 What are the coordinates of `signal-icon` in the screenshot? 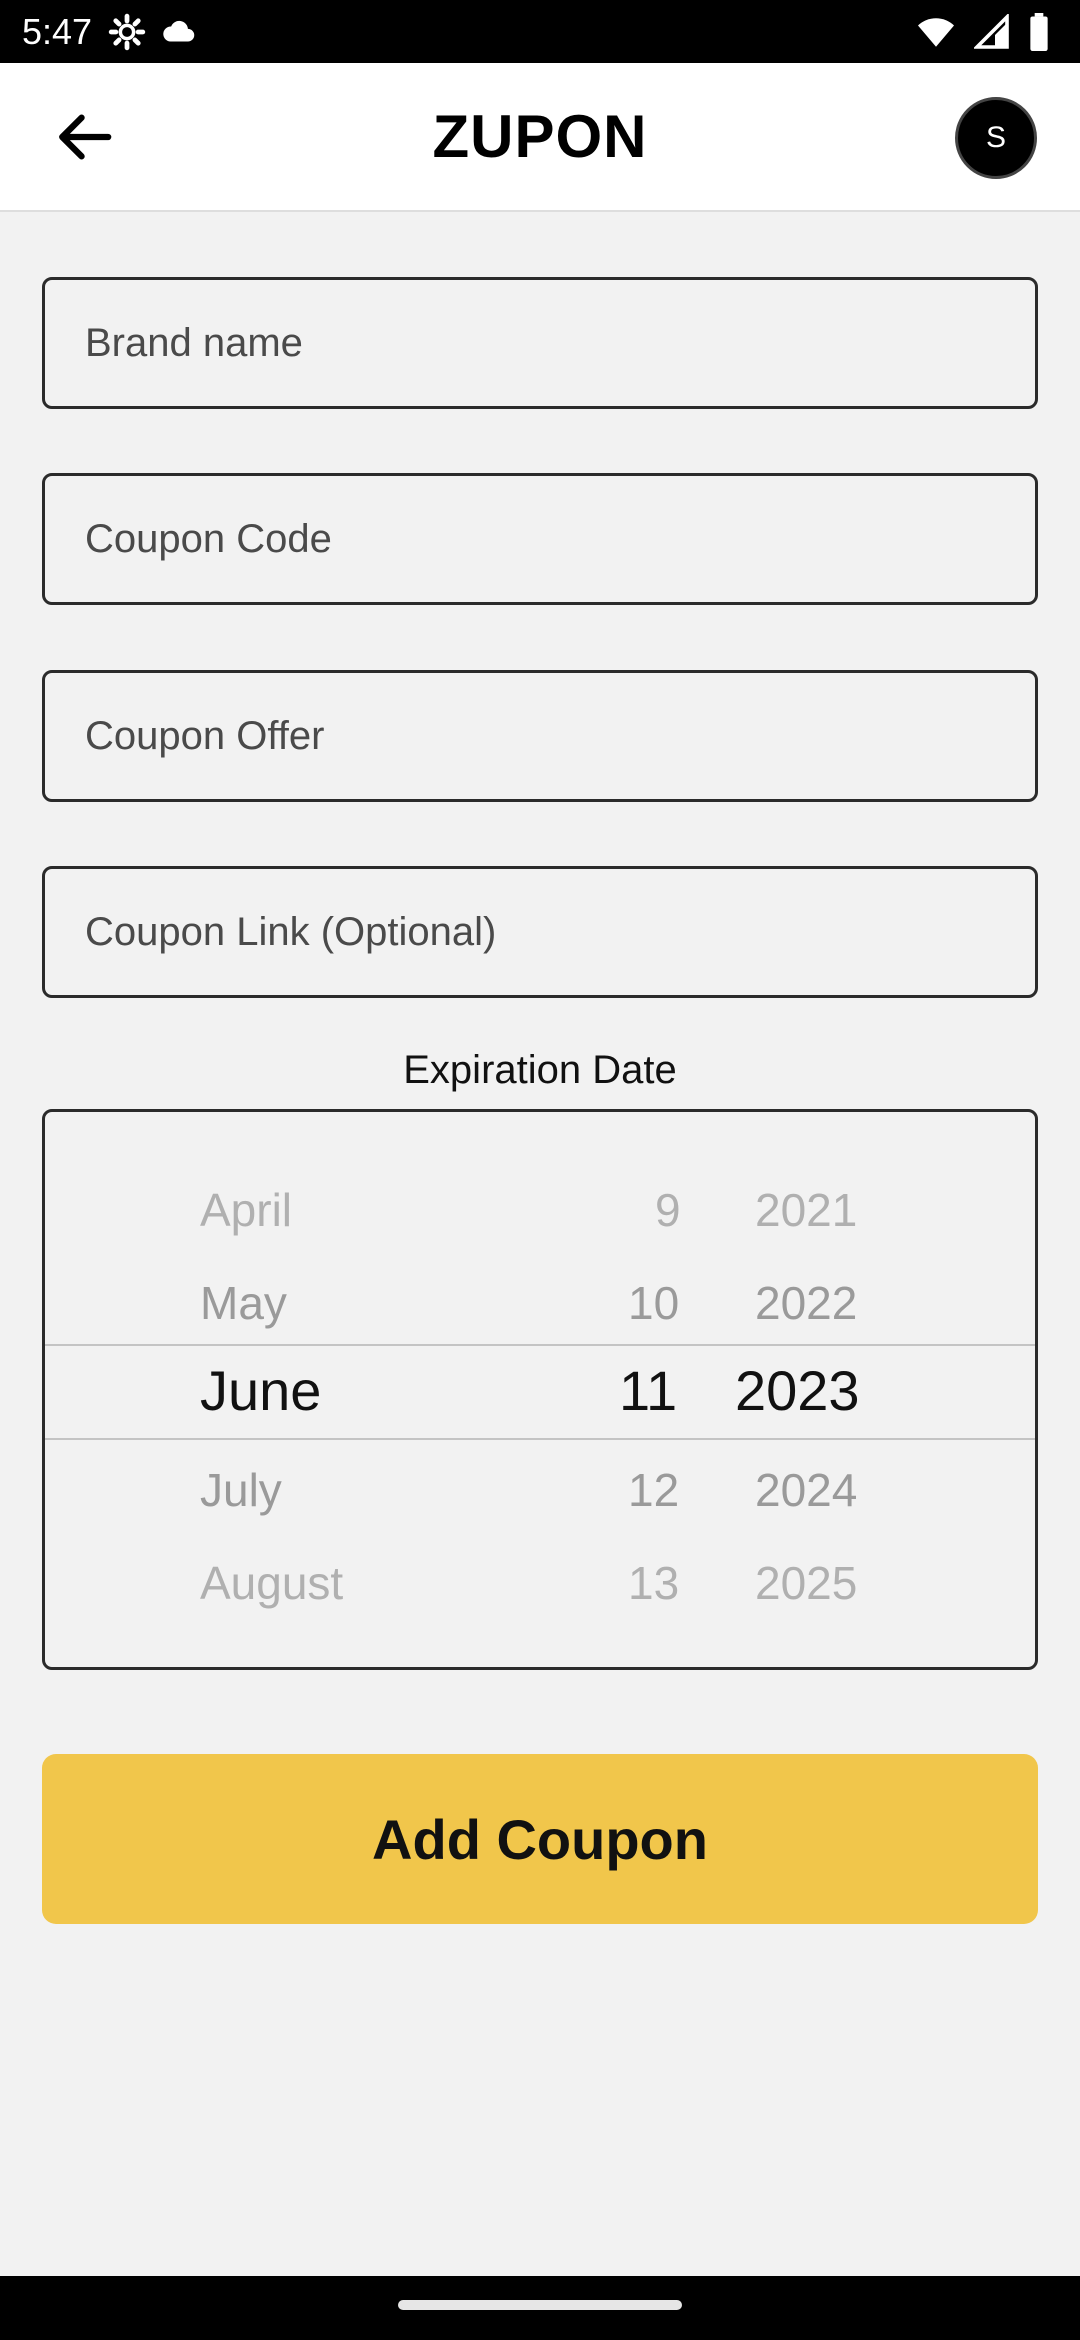 It's located at (991, 33).